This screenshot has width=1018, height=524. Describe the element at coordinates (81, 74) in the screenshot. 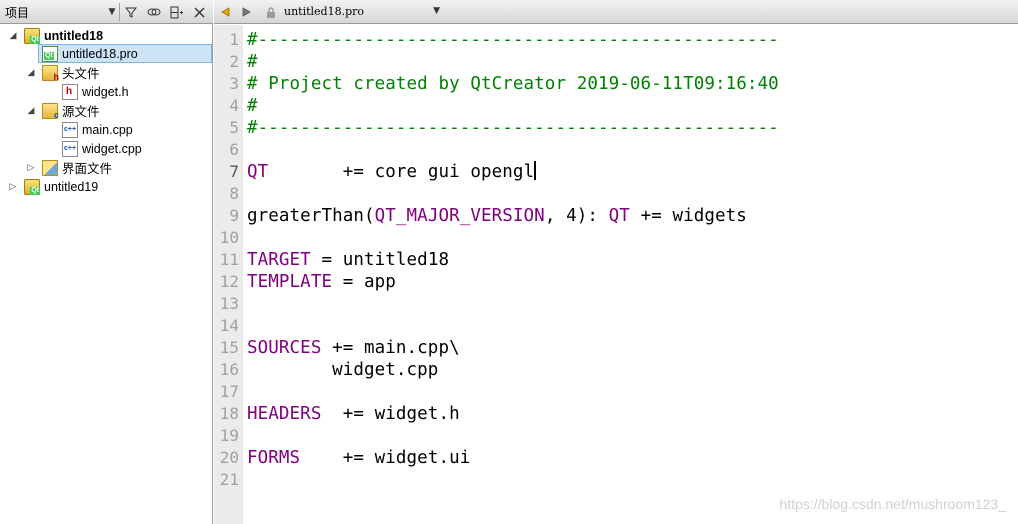

I see `tree-item-label: 头文件` at that location.